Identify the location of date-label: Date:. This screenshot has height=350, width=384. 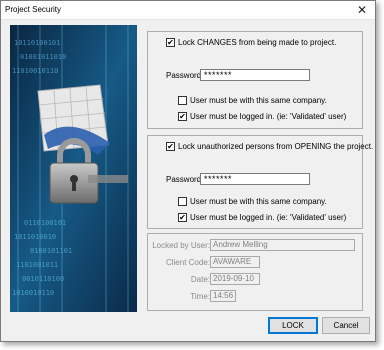
(200, 279).